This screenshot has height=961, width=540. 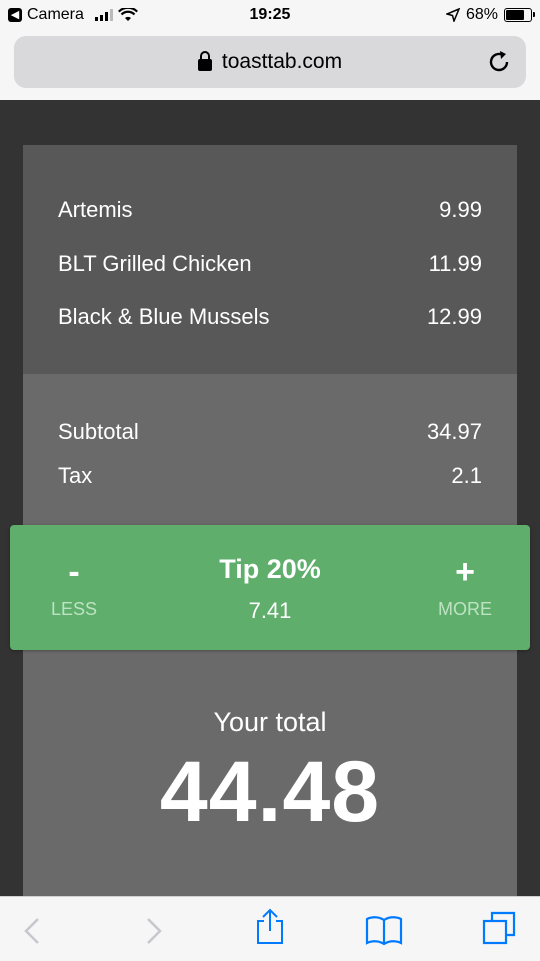 What do you see at coordinates (384, 931) in the screenshot?
I see `bookmarks-icon` at bounding box center [384, 931].